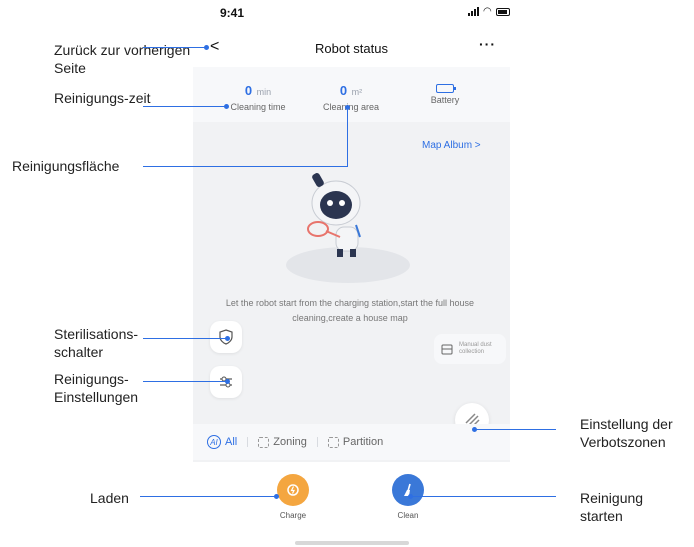 This screenshot has width=694, height=547. I want to click on mode-all: AI All, so click(222, 442).